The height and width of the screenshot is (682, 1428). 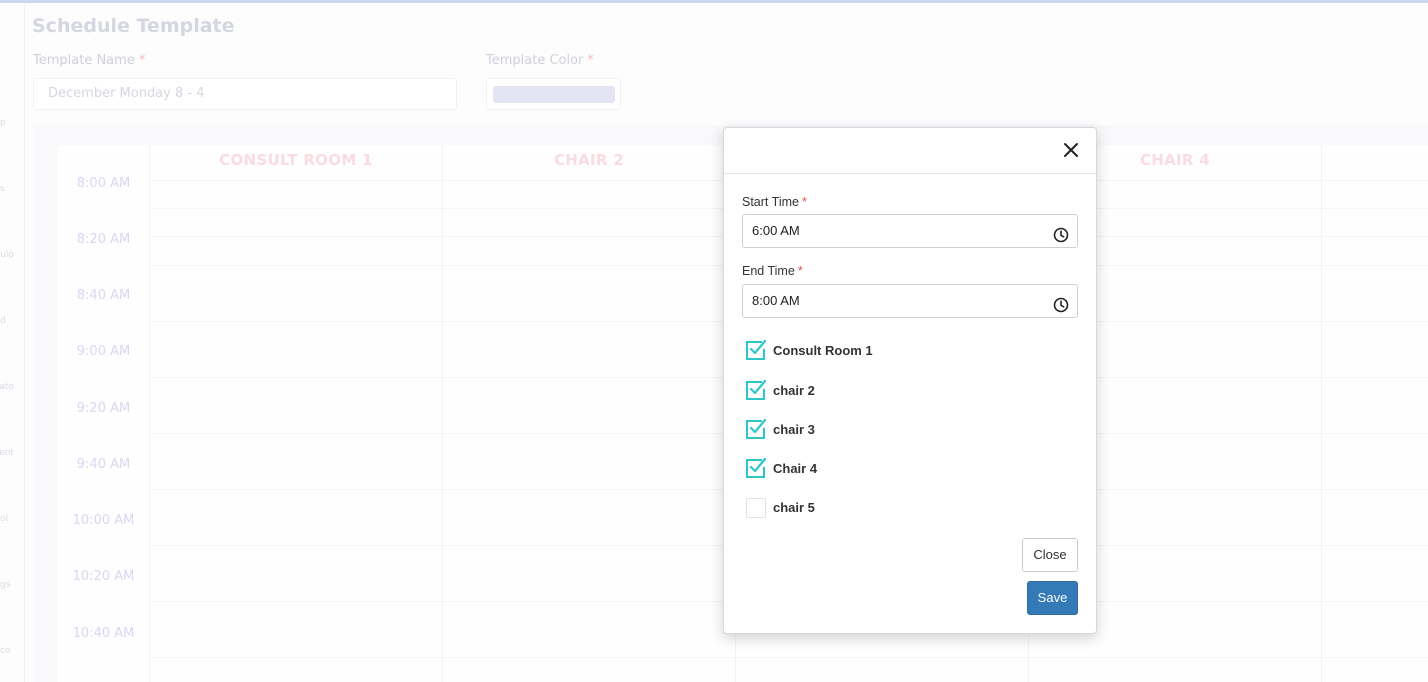 What do you see at coordinates (7, 189) in the screenshot?
I see `sidebar-item: s` at bounding box center [7, 189].